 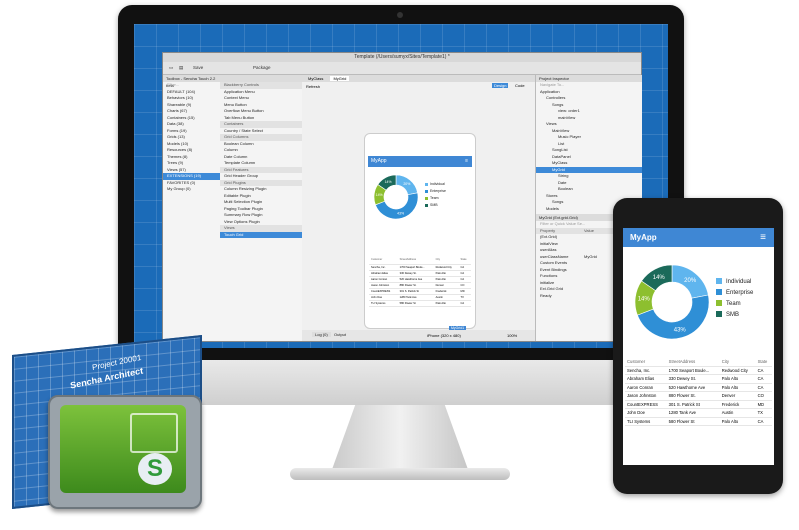 I want to click on config-col-property: Property, so click(x=548, y=230).